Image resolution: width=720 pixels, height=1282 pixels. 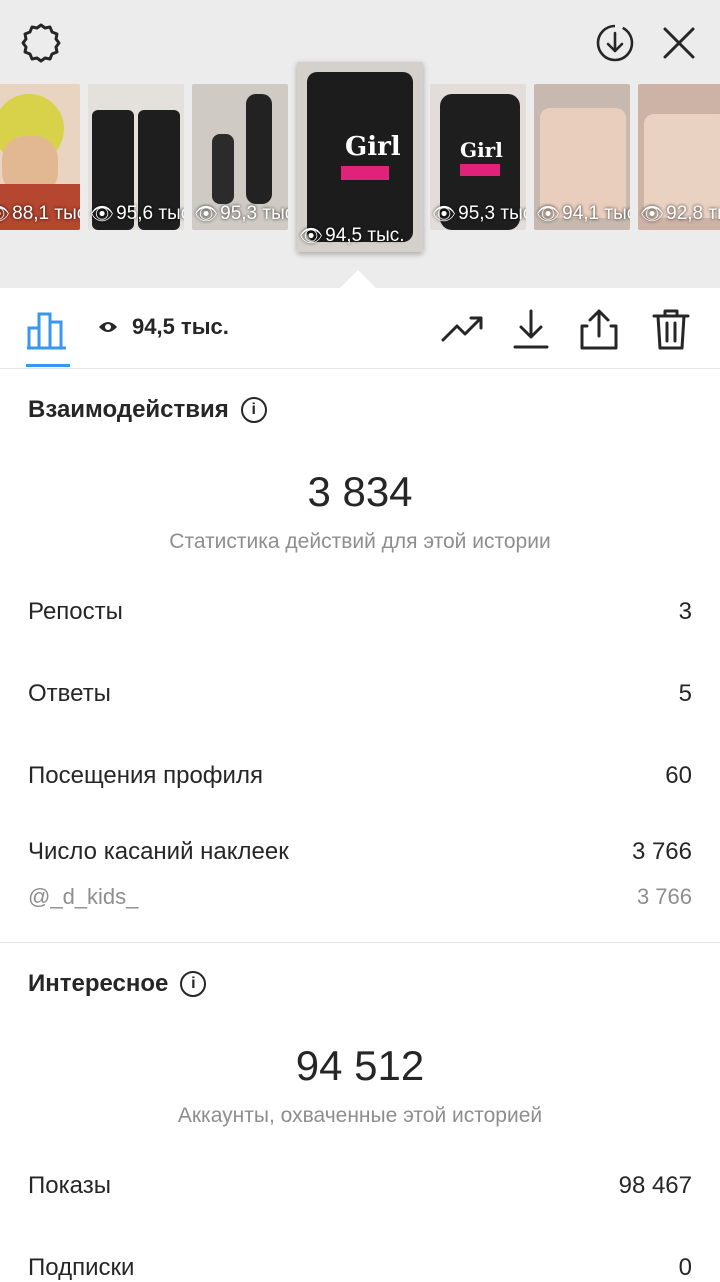 What do you see at coordinates (128, 409) in the screenshot?
I see `interactions-title: Взаимодействия` at bounding box center [128, 409].